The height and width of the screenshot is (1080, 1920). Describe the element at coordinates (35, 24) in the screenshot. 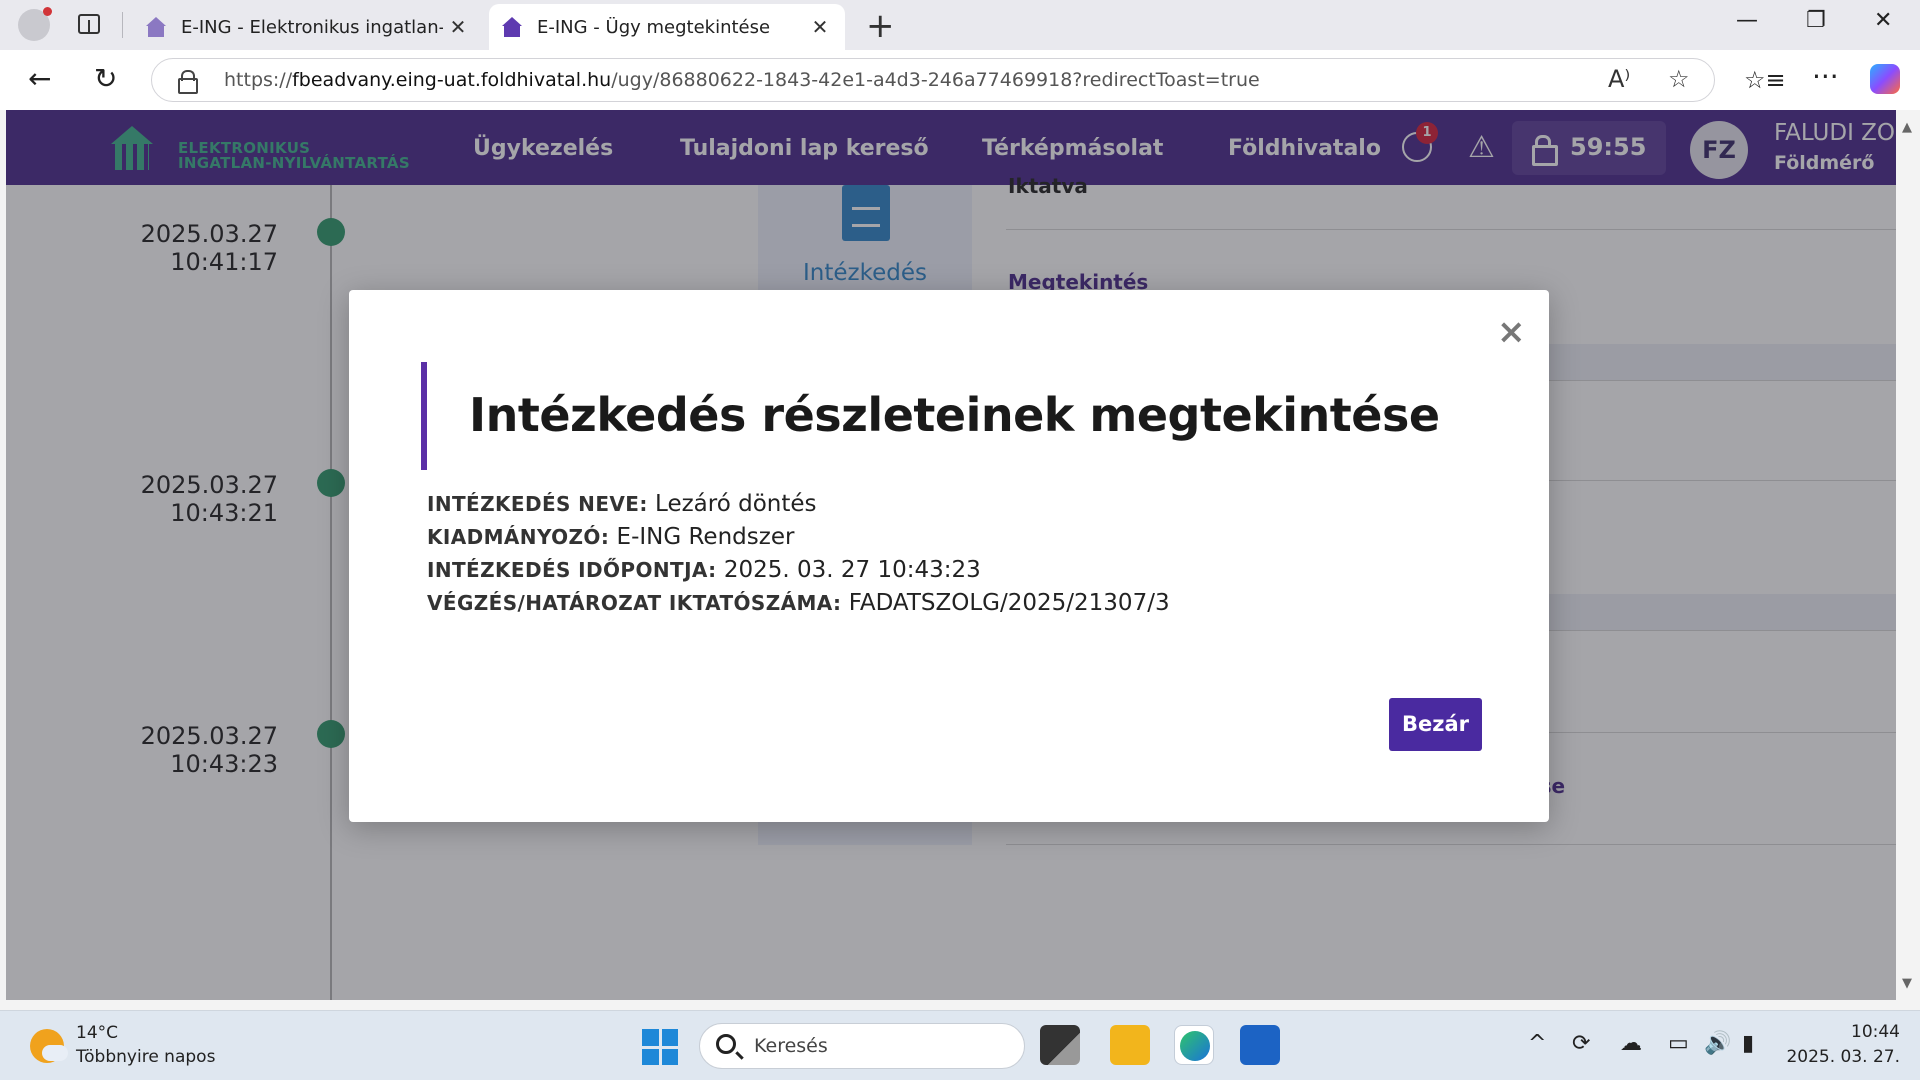

I see `profile-icon` at that location.